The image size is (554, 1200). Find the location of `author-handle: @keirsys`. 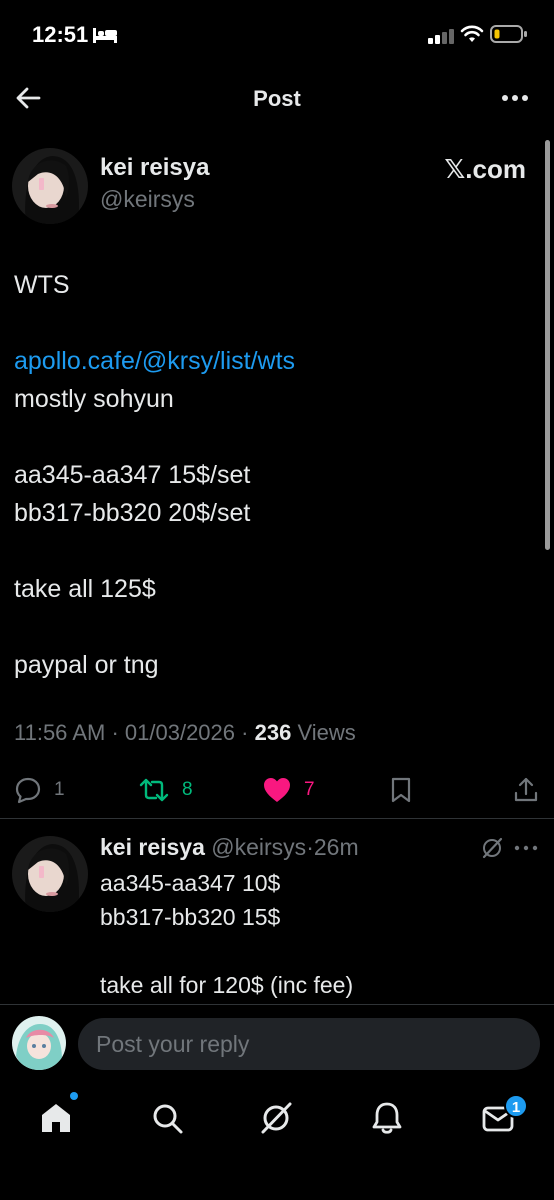

author-handle: @keirsys is located at coordinates (147, 199).